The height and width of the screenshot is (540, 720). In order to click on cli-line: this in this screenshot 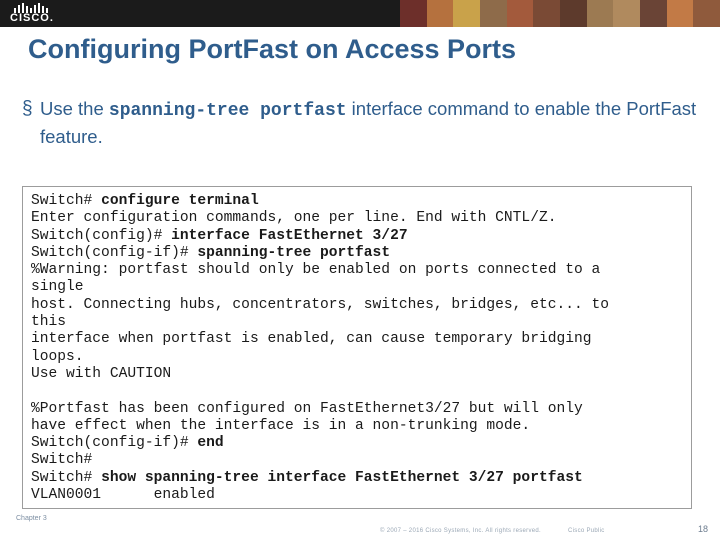, I will do `click(357, 322)`.